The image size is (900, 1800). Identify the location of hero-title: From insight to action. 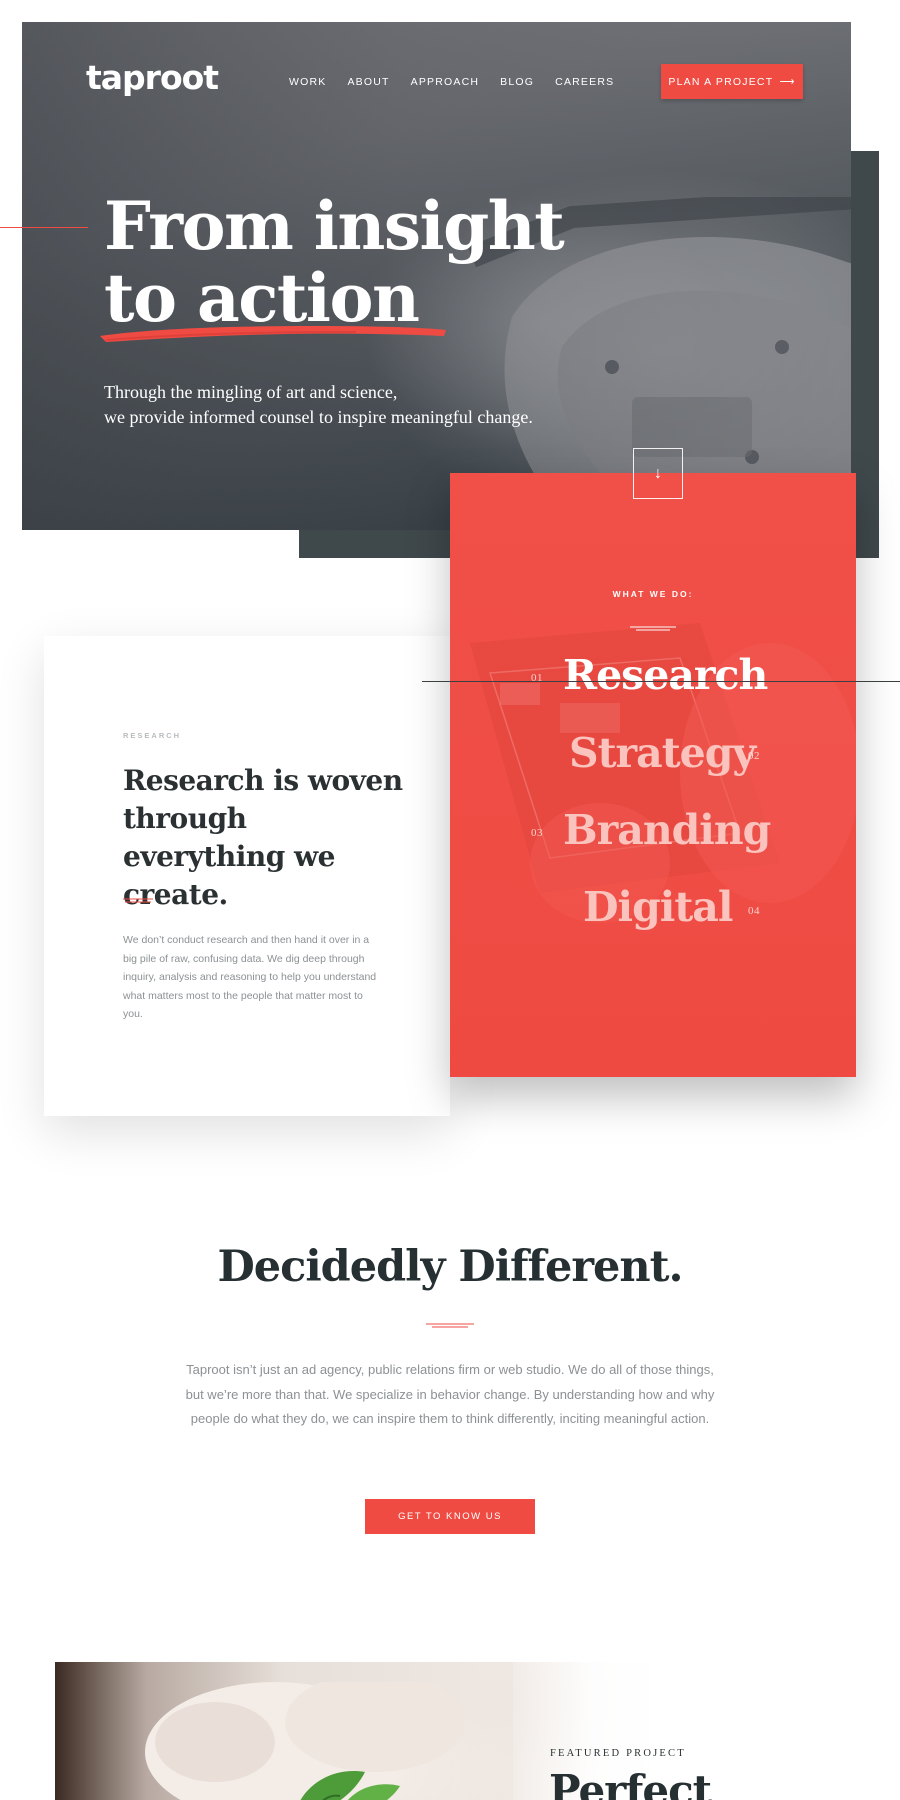
(364, 262).